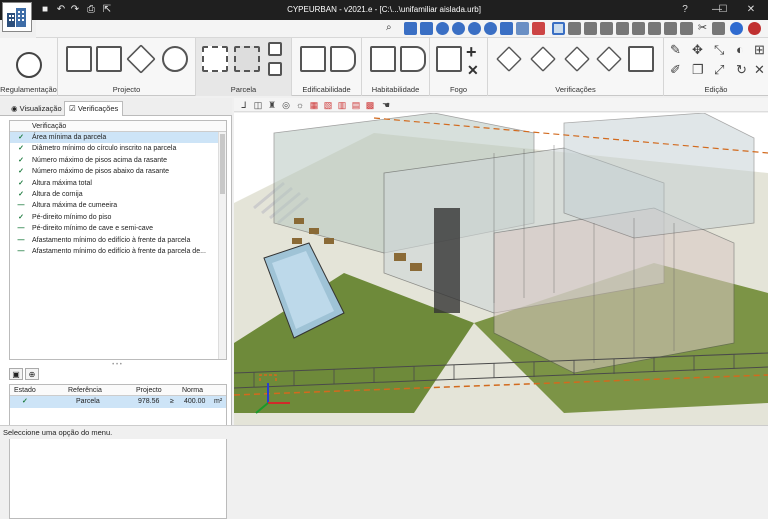 This screenshot has height=519, width=768. I want to click on list-item: ✓ Pé-direito mínimo do piso, so click(118, 217).